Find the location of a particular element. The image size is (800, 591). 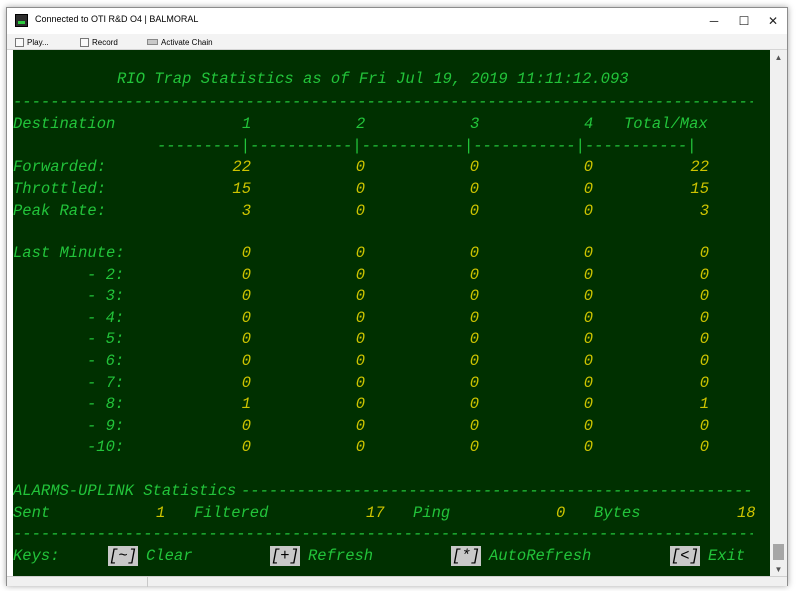

stats-row: - 3: 0 0 0 0 0 is located at coordinates (391, 296).